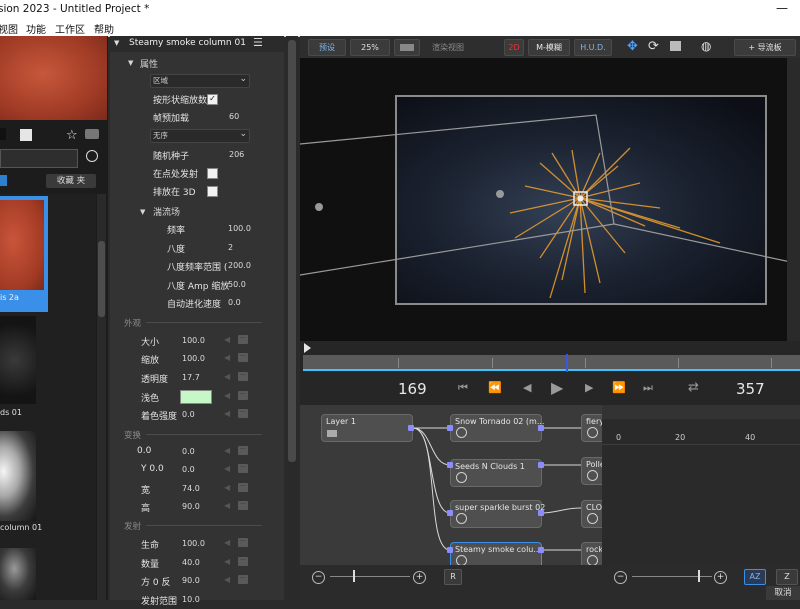 The width and height of the screenshot is (800, 609). What do you see at coordinates (3, 134) in the screenshot?
I see `color-chip-black` at bounding box center [3, 134].